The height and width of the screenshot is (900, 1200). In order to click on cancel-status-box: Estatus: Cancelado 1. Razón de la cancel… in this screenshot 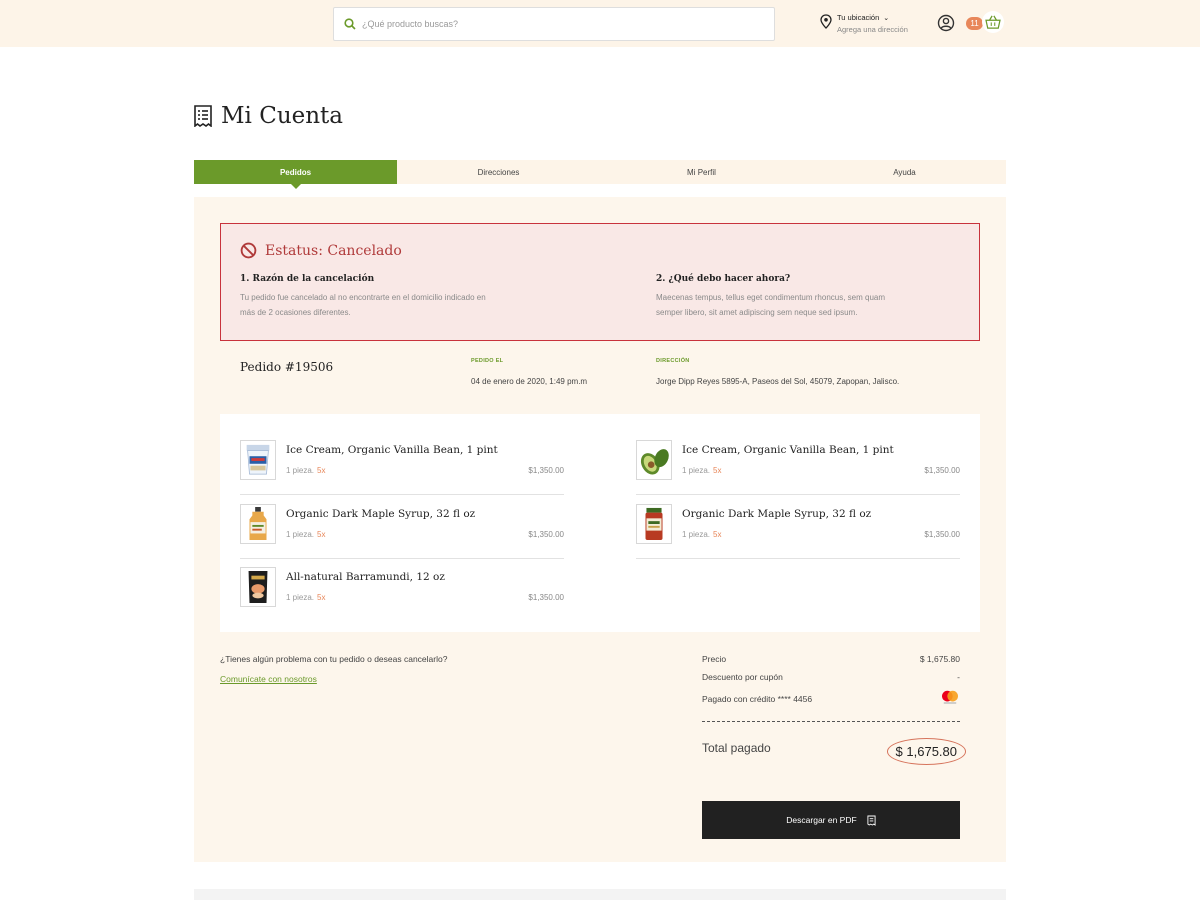, I will do `click(600, 282)`.